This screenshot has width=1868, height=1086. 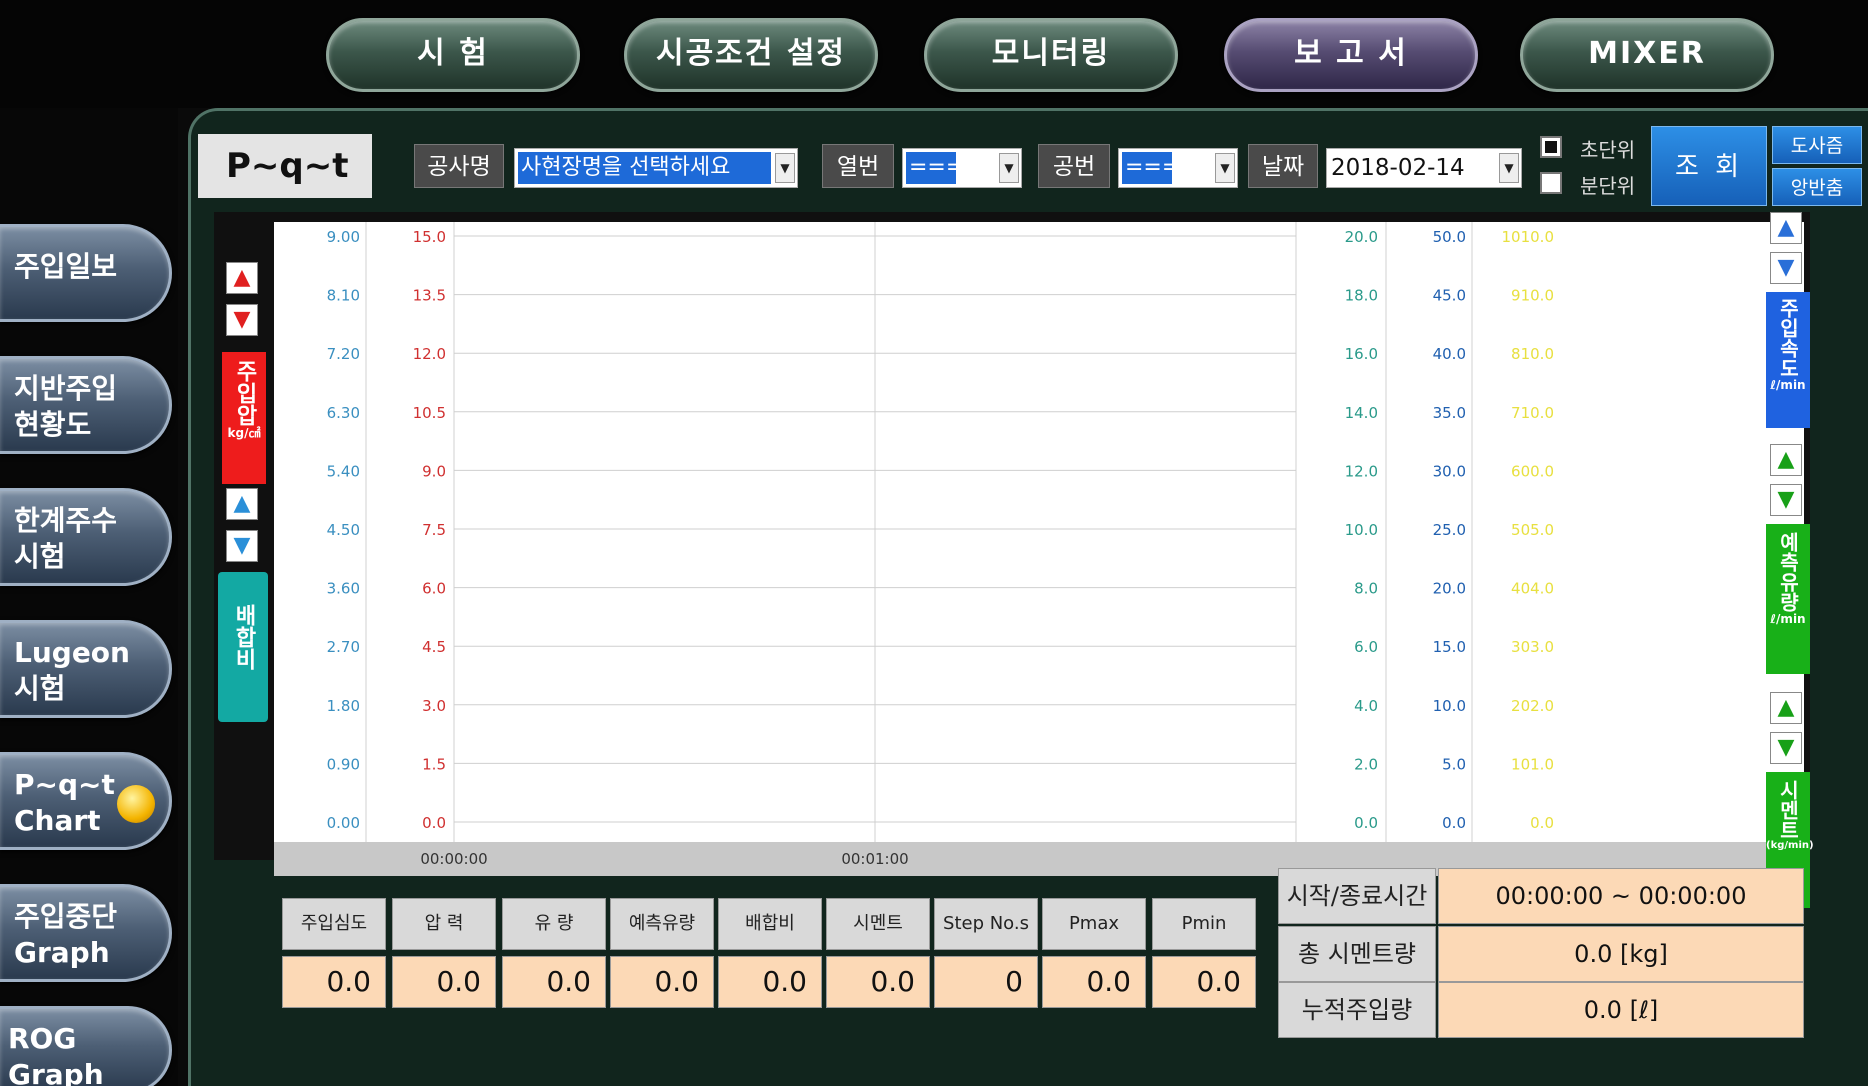 I want to click on pred_flow-tick-label: 10.0, so click(x=1449, y=706).